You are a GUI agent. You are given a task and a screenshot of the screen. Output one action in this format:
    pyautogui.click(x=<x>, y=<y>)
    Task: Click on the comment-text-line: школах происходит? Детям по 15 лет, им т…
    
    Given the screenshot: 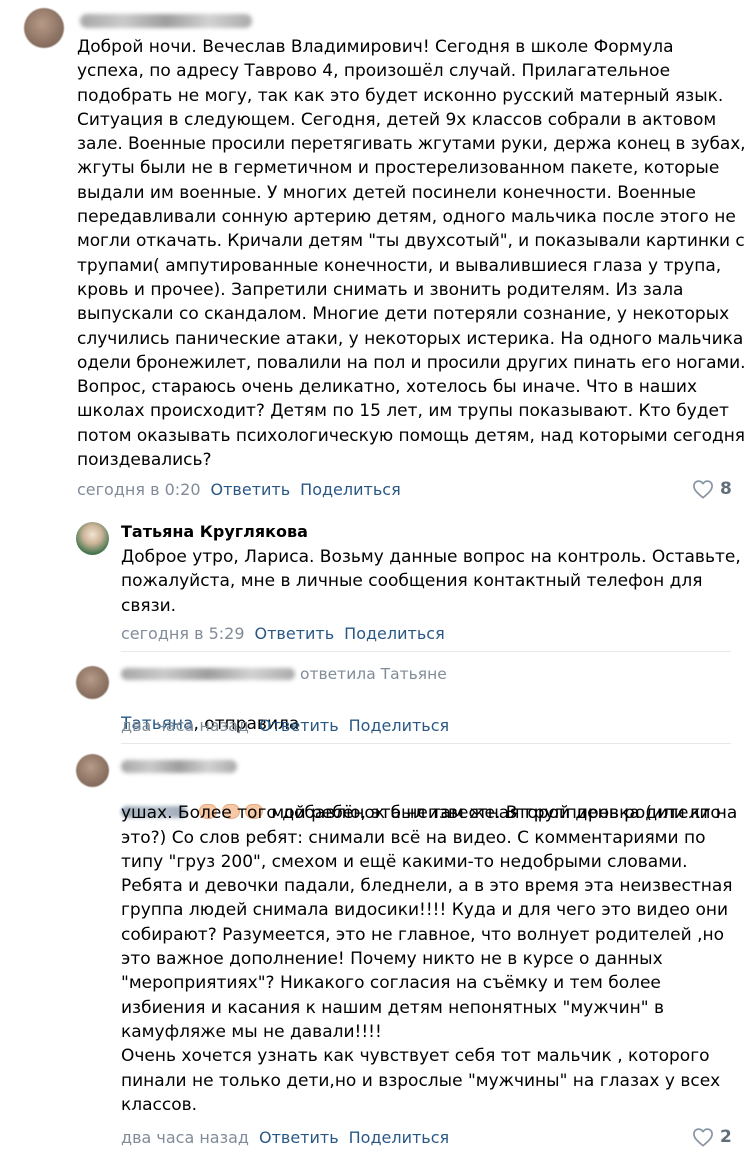 What is the action you would take?
    pyautogui.click(x=403, y=411)
    